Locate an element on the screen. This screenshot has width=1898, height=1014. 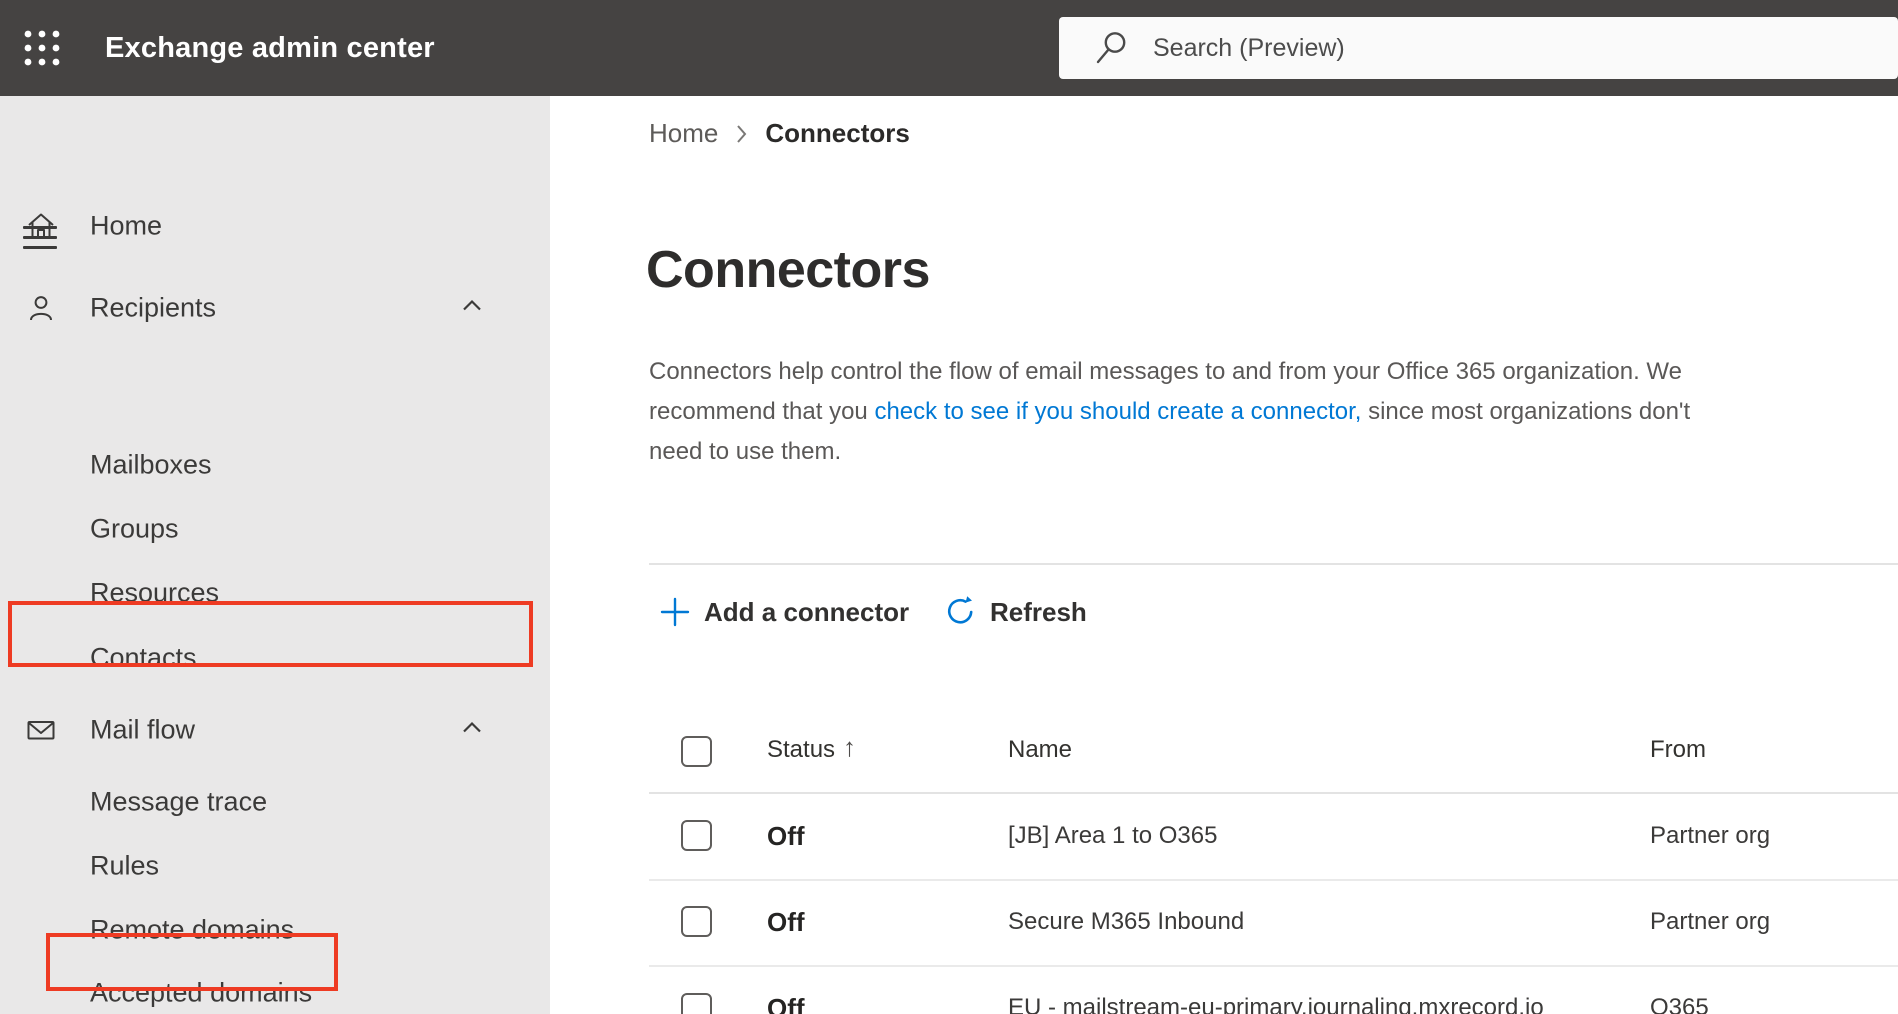
sort-ascending-icon: ↑ is located at coordinates (849, 747).